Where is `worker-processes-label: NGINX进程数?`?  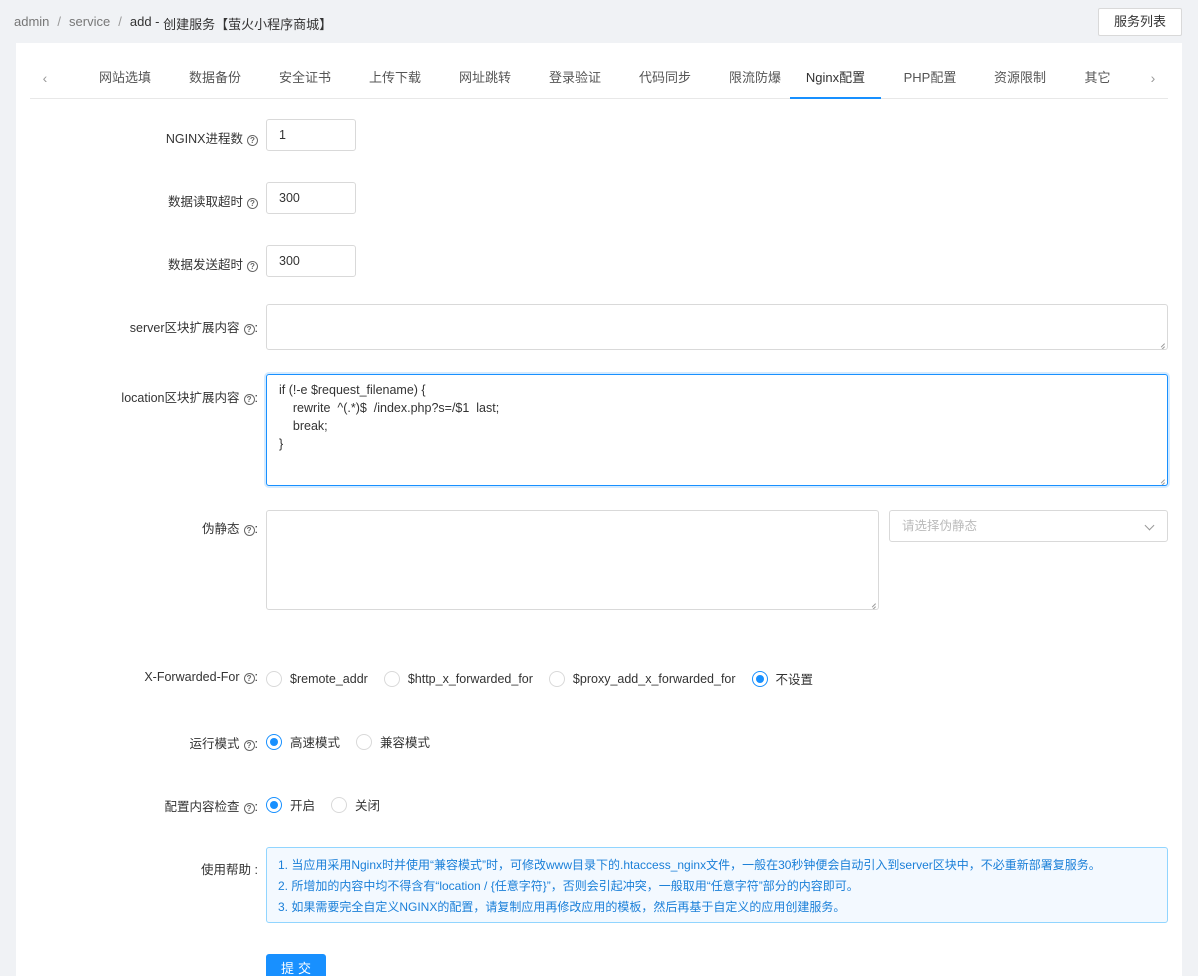 worker-processes-label: NGINX进程数? is located at coordinates (212, 137).